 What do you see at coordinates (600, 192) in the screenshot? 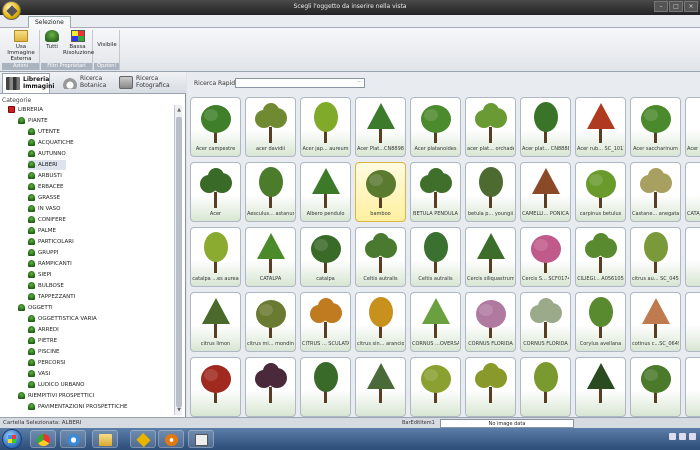
I see `image-thumbnail: carpinus betulus` at bounding box center [600, 192].